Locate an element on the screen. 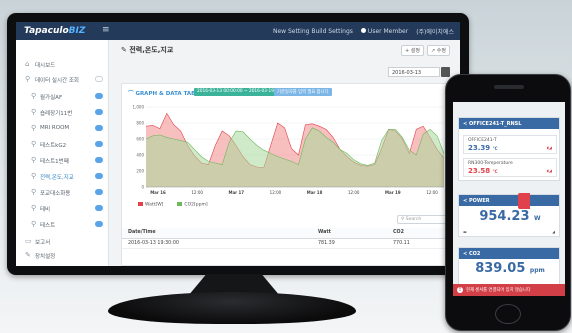 The image size is (572, 333). power-value: 954.23 W is located at coordinates (510, 216).